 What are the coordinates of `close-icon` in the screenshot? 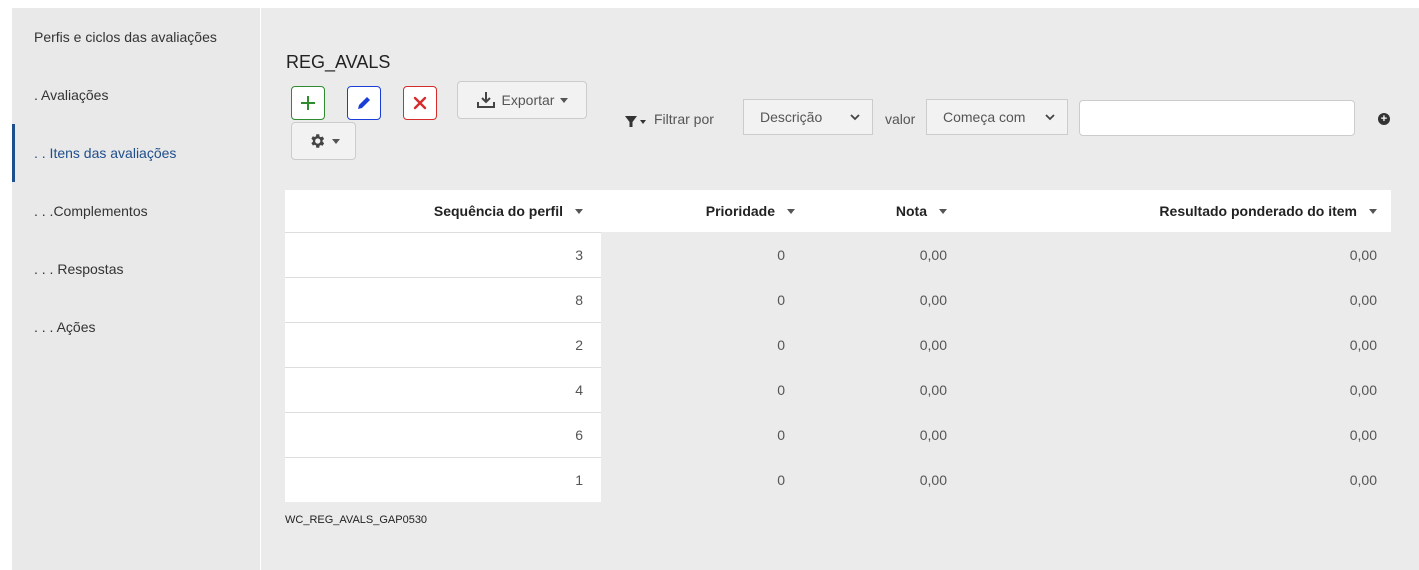 It's located at (420, 103).